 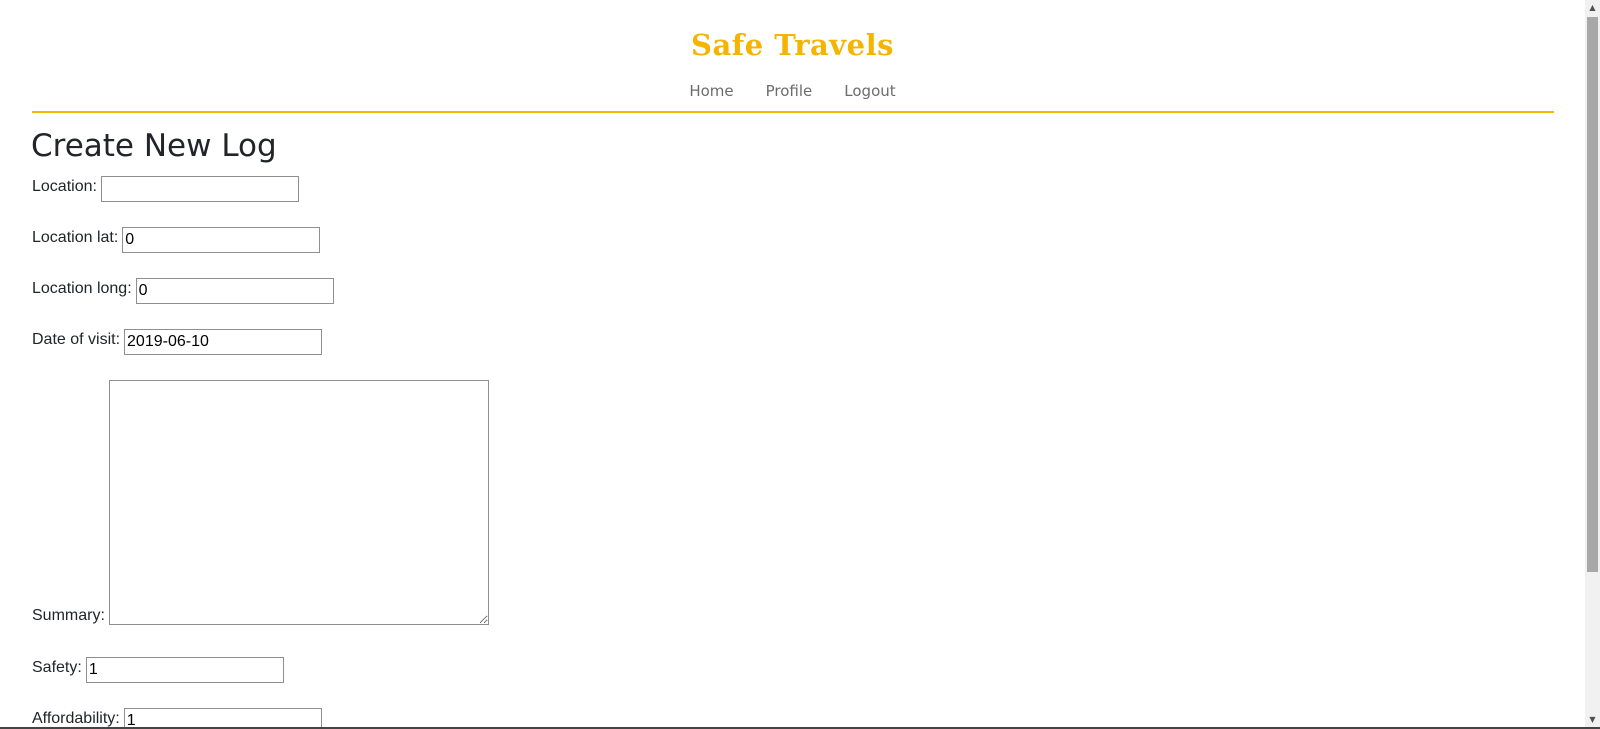 I want to click on nav-home-link: Home, so click(x=711, y=91).